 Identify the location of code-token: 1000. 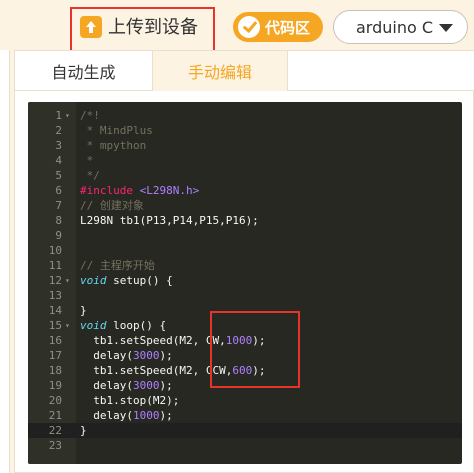
(146, 415).